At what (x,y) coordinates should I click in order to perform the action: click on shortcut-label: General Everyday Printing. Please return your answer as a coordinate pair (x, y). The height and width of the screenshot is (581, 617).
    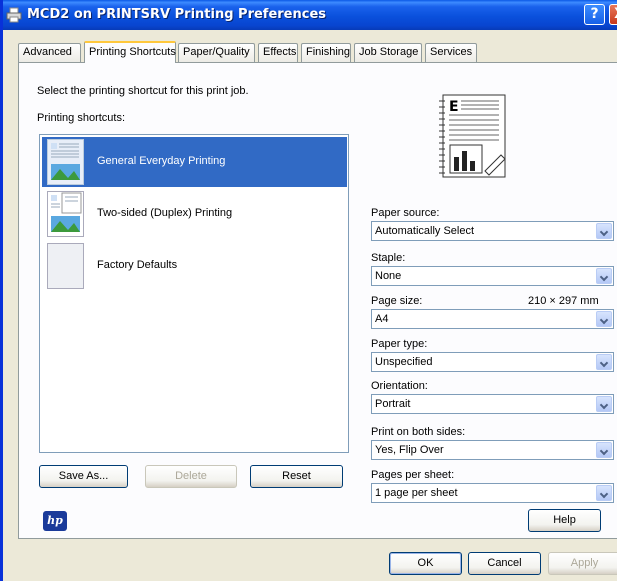
    Looking at the image, I should click on (161, 161).